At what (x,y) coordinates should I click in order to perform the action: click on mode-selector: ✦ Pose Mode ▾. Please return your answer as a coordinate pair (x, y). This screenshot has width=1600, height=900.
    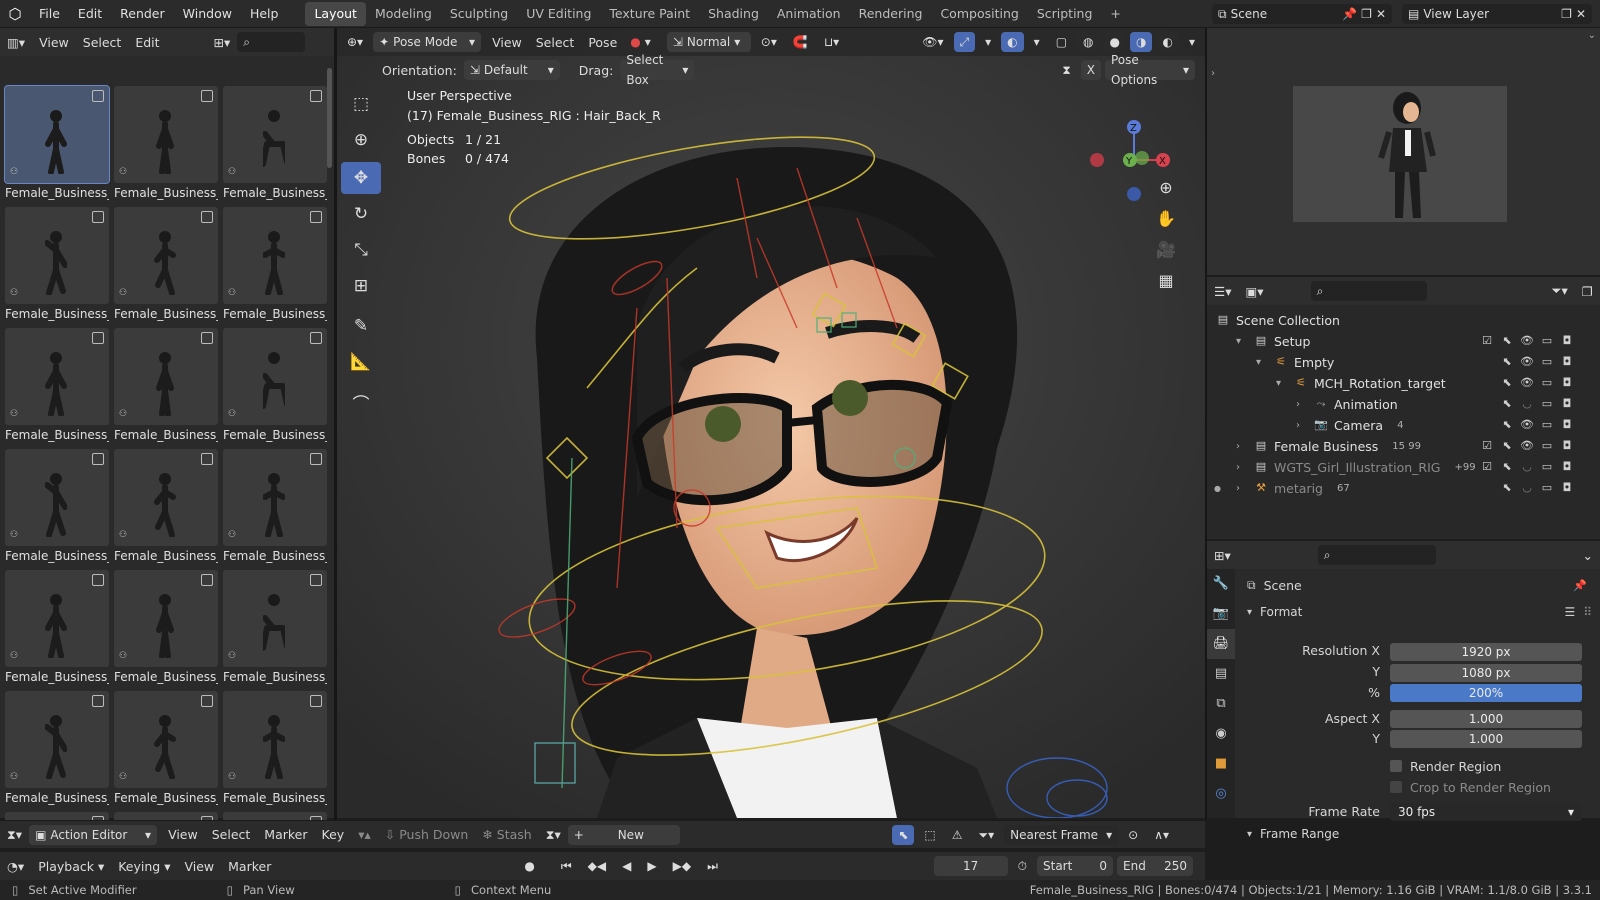
    Looking at the image, I should click on (427, 42).